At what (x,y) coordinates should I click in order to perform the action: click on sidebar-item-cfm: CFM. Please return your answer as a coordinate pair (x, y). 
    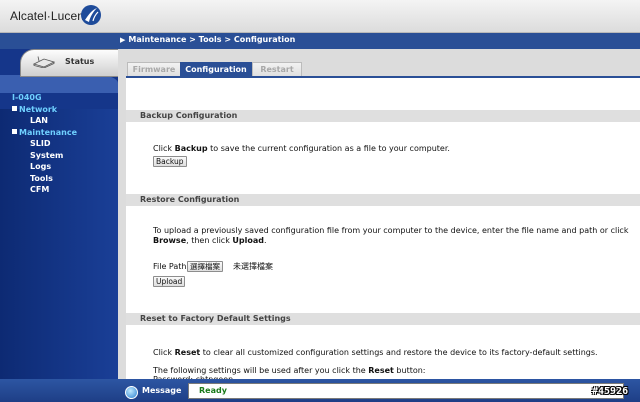
    Looking at the image, I should click on (44, 190).